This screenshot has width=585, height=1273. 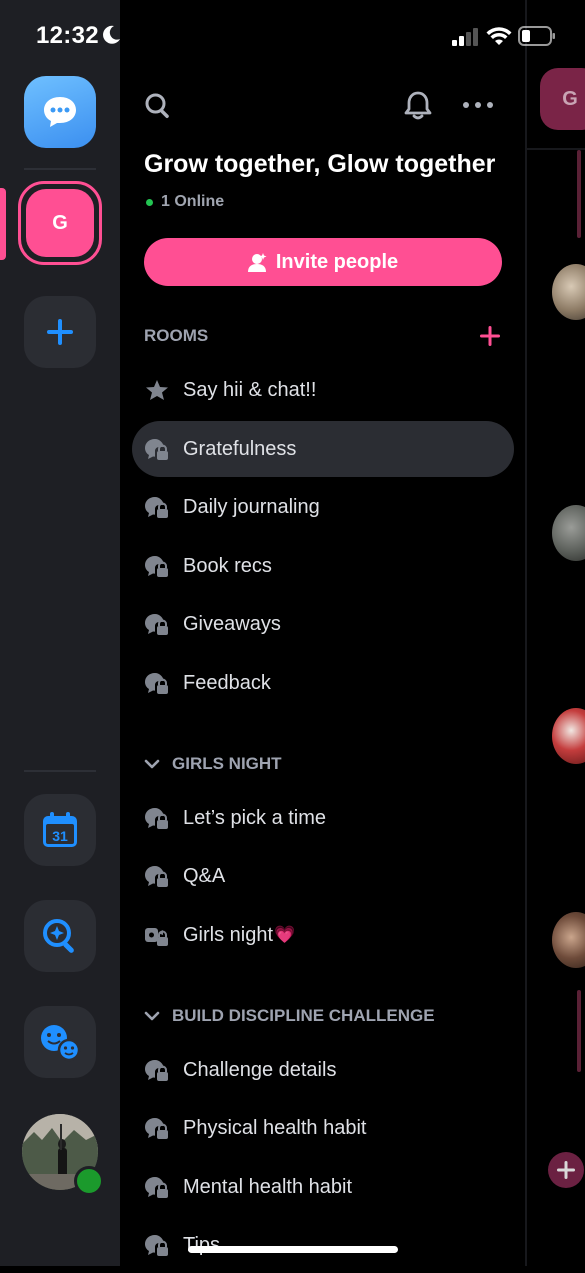 I want to click on events-button: 31, so click(x=60, y=830).